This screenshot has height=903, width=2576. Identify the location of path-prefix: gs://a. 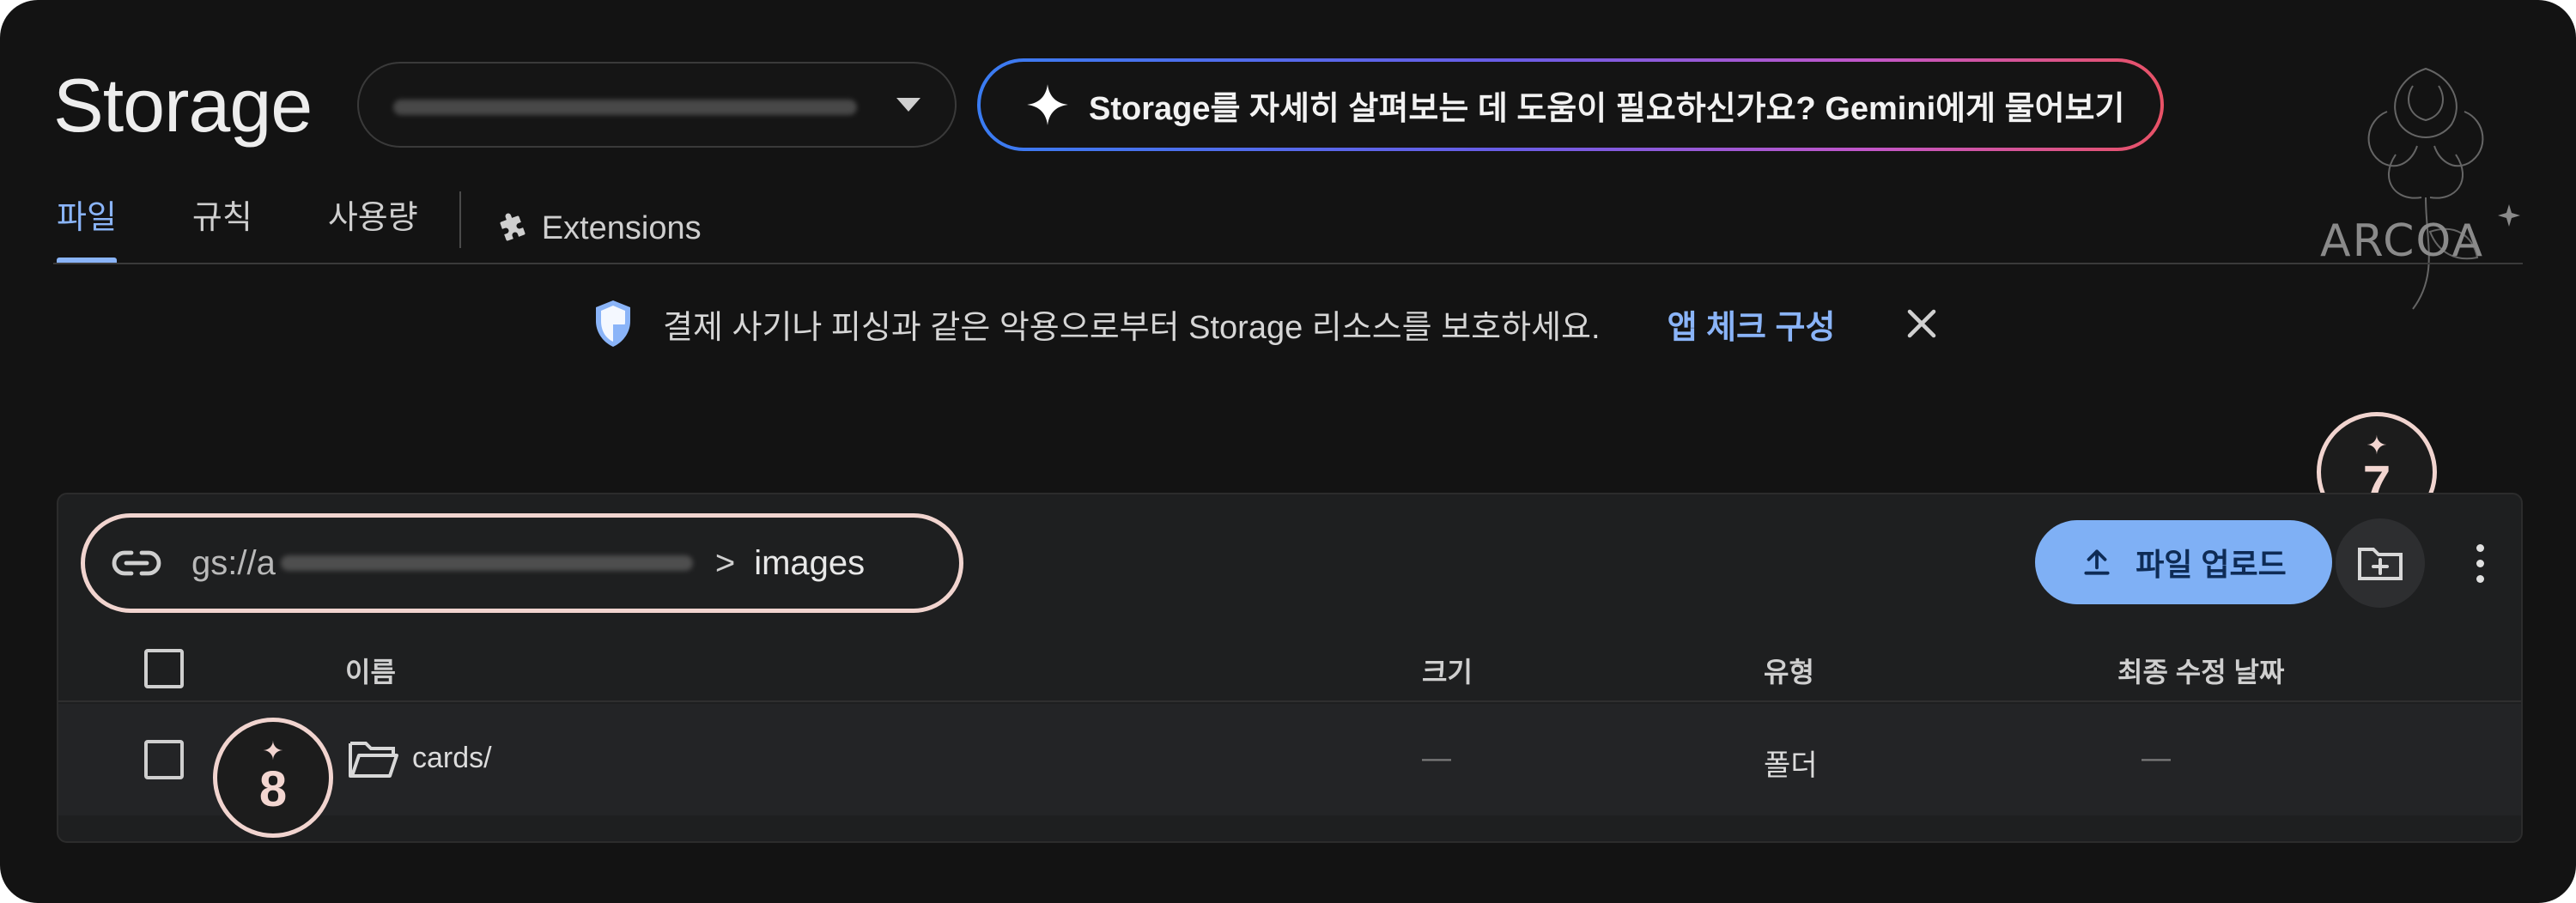
(233, 562).